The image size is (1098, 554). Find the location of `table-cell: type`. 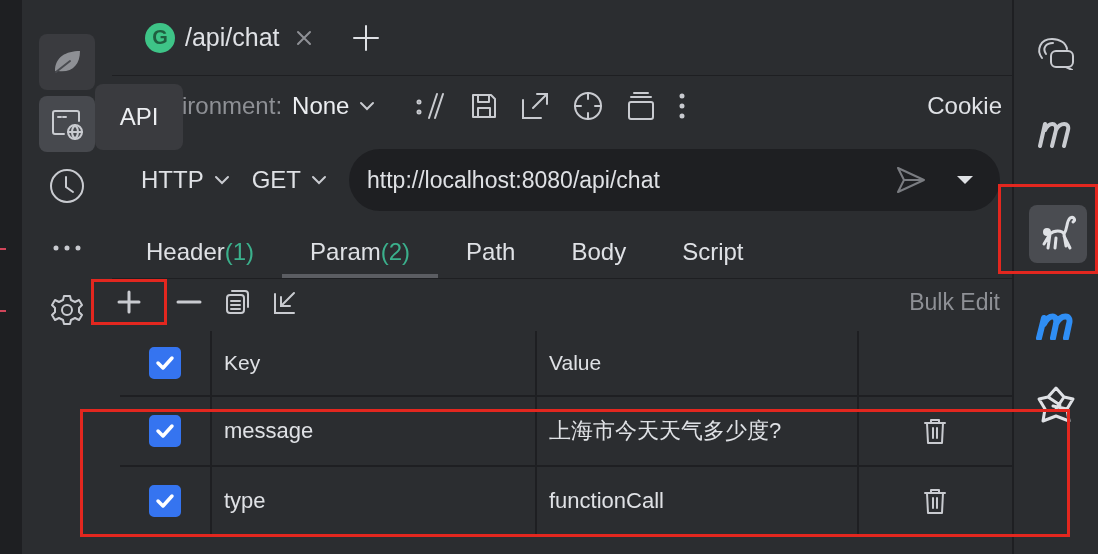

table-cell: type is located at coordinates (245, 501).